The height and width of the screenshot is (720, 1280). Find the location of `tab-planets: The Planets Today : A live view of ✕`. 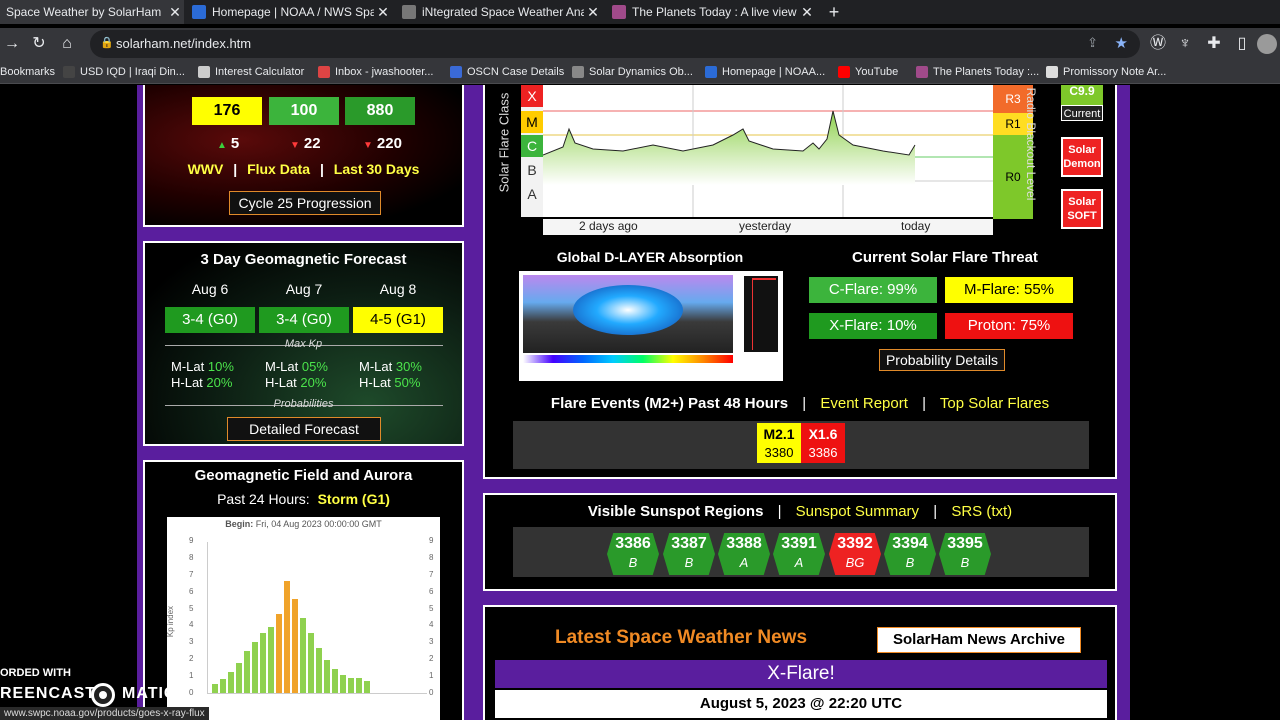

tab-planets: The Planets Today : A live view of ✕ is located at coordinates (711, 12).